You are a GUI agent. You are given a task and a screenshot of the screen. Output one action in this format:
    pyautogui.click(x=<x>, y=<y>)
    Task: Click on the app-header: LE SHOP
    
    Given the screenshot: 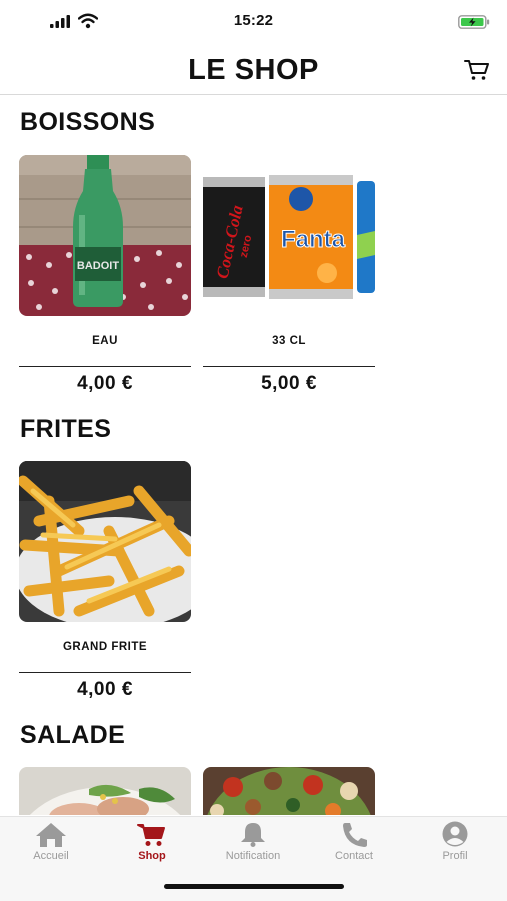 What is the action you would take?
    pyautogui.click(x=253, y=69)
    